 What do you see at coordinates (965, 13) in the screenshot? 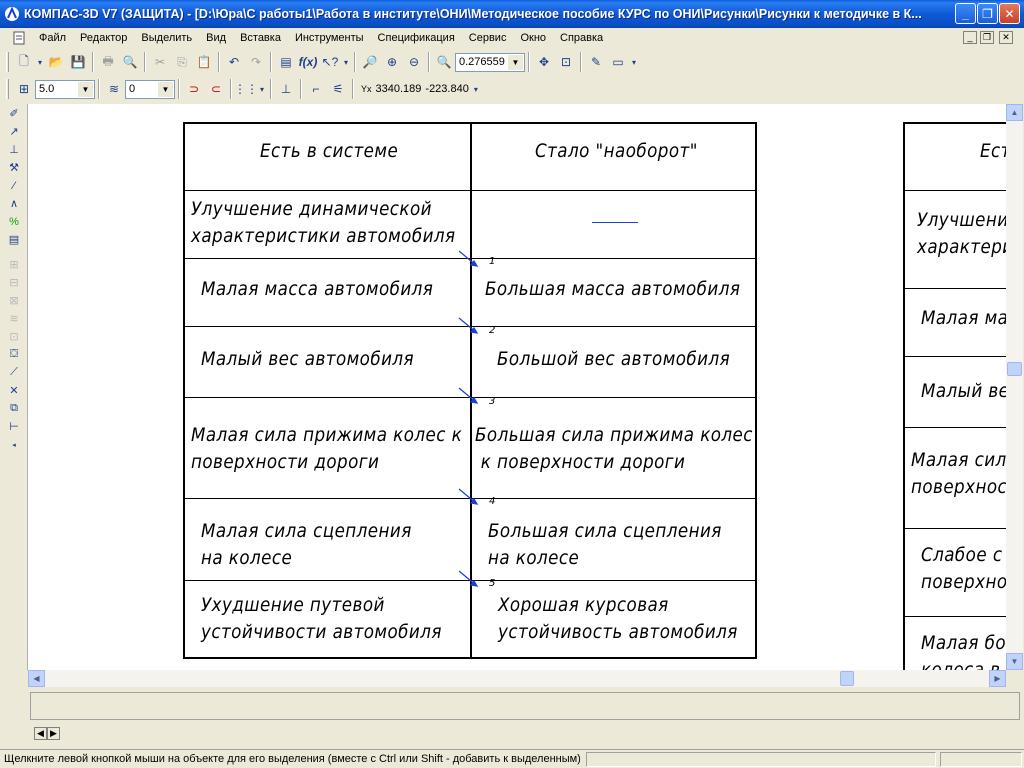
I see `minimize-button: _` at bounding box center [965, 13].